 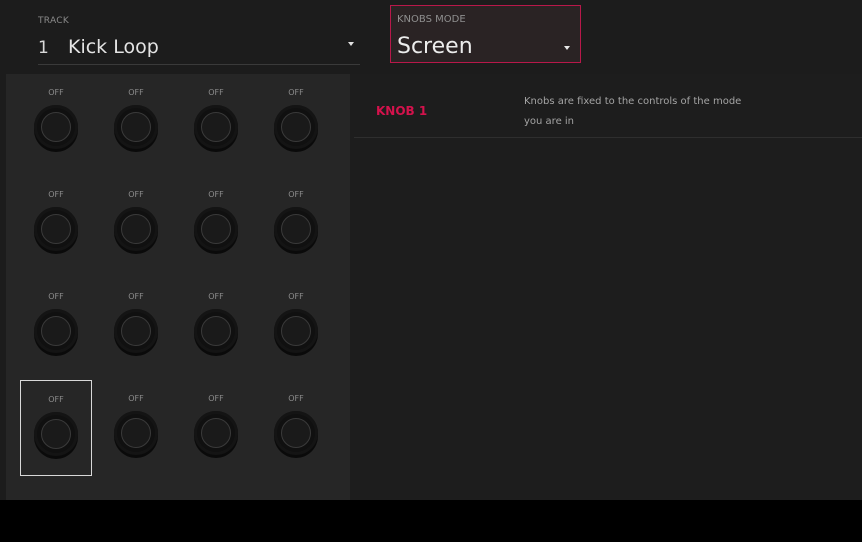 What do you see at coordinates (431, 521) in the screenshot?
I see `footer-bar` at bounding box center [431, 521].